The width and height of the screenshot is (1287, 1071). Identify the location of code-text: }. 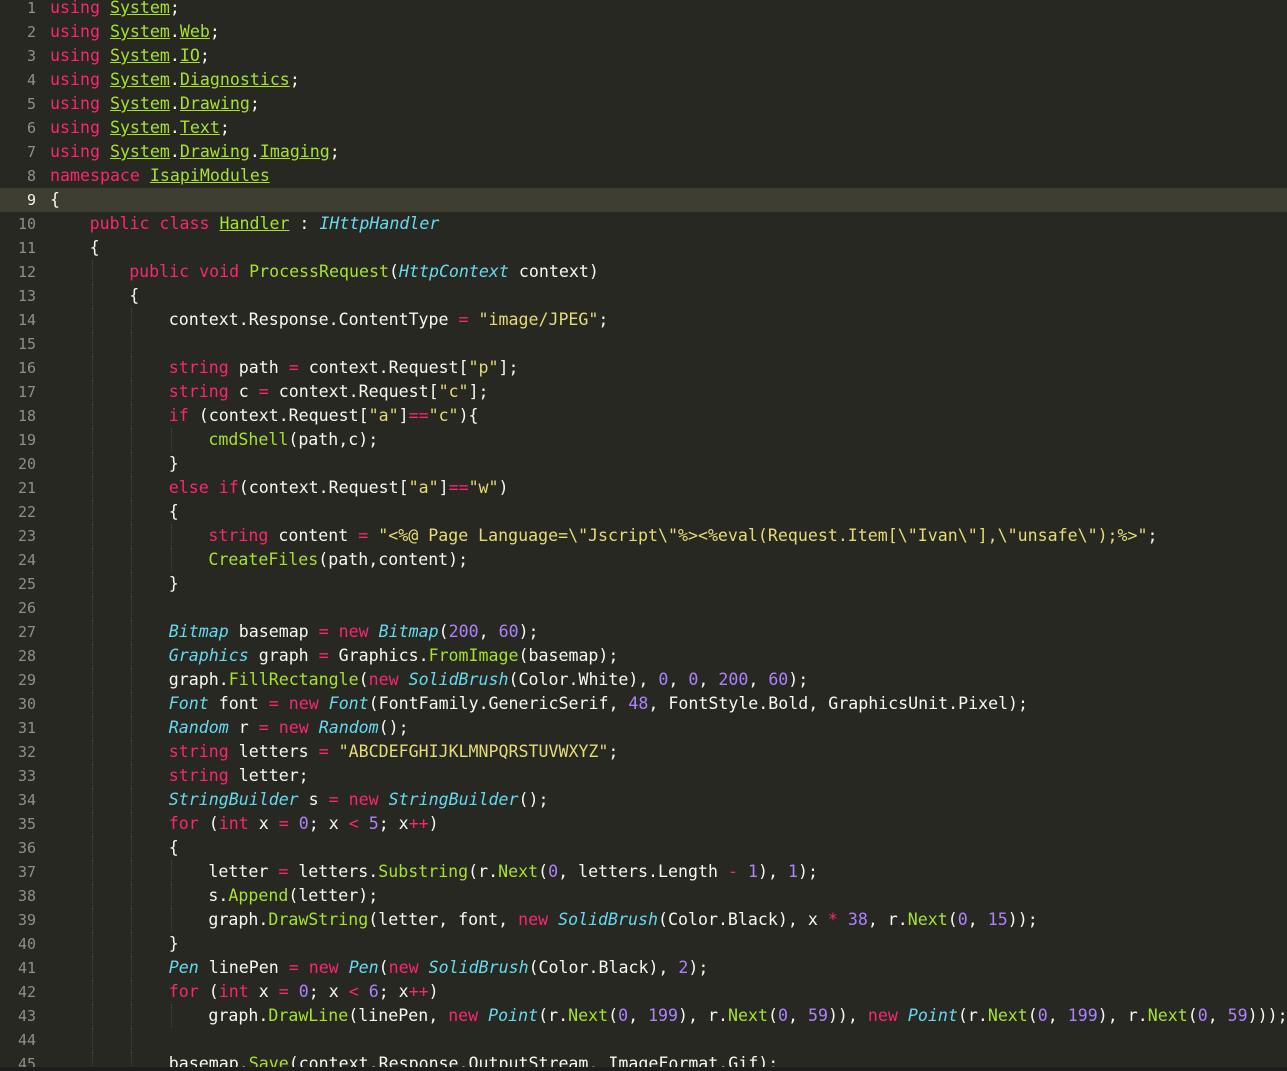
(174, 944).